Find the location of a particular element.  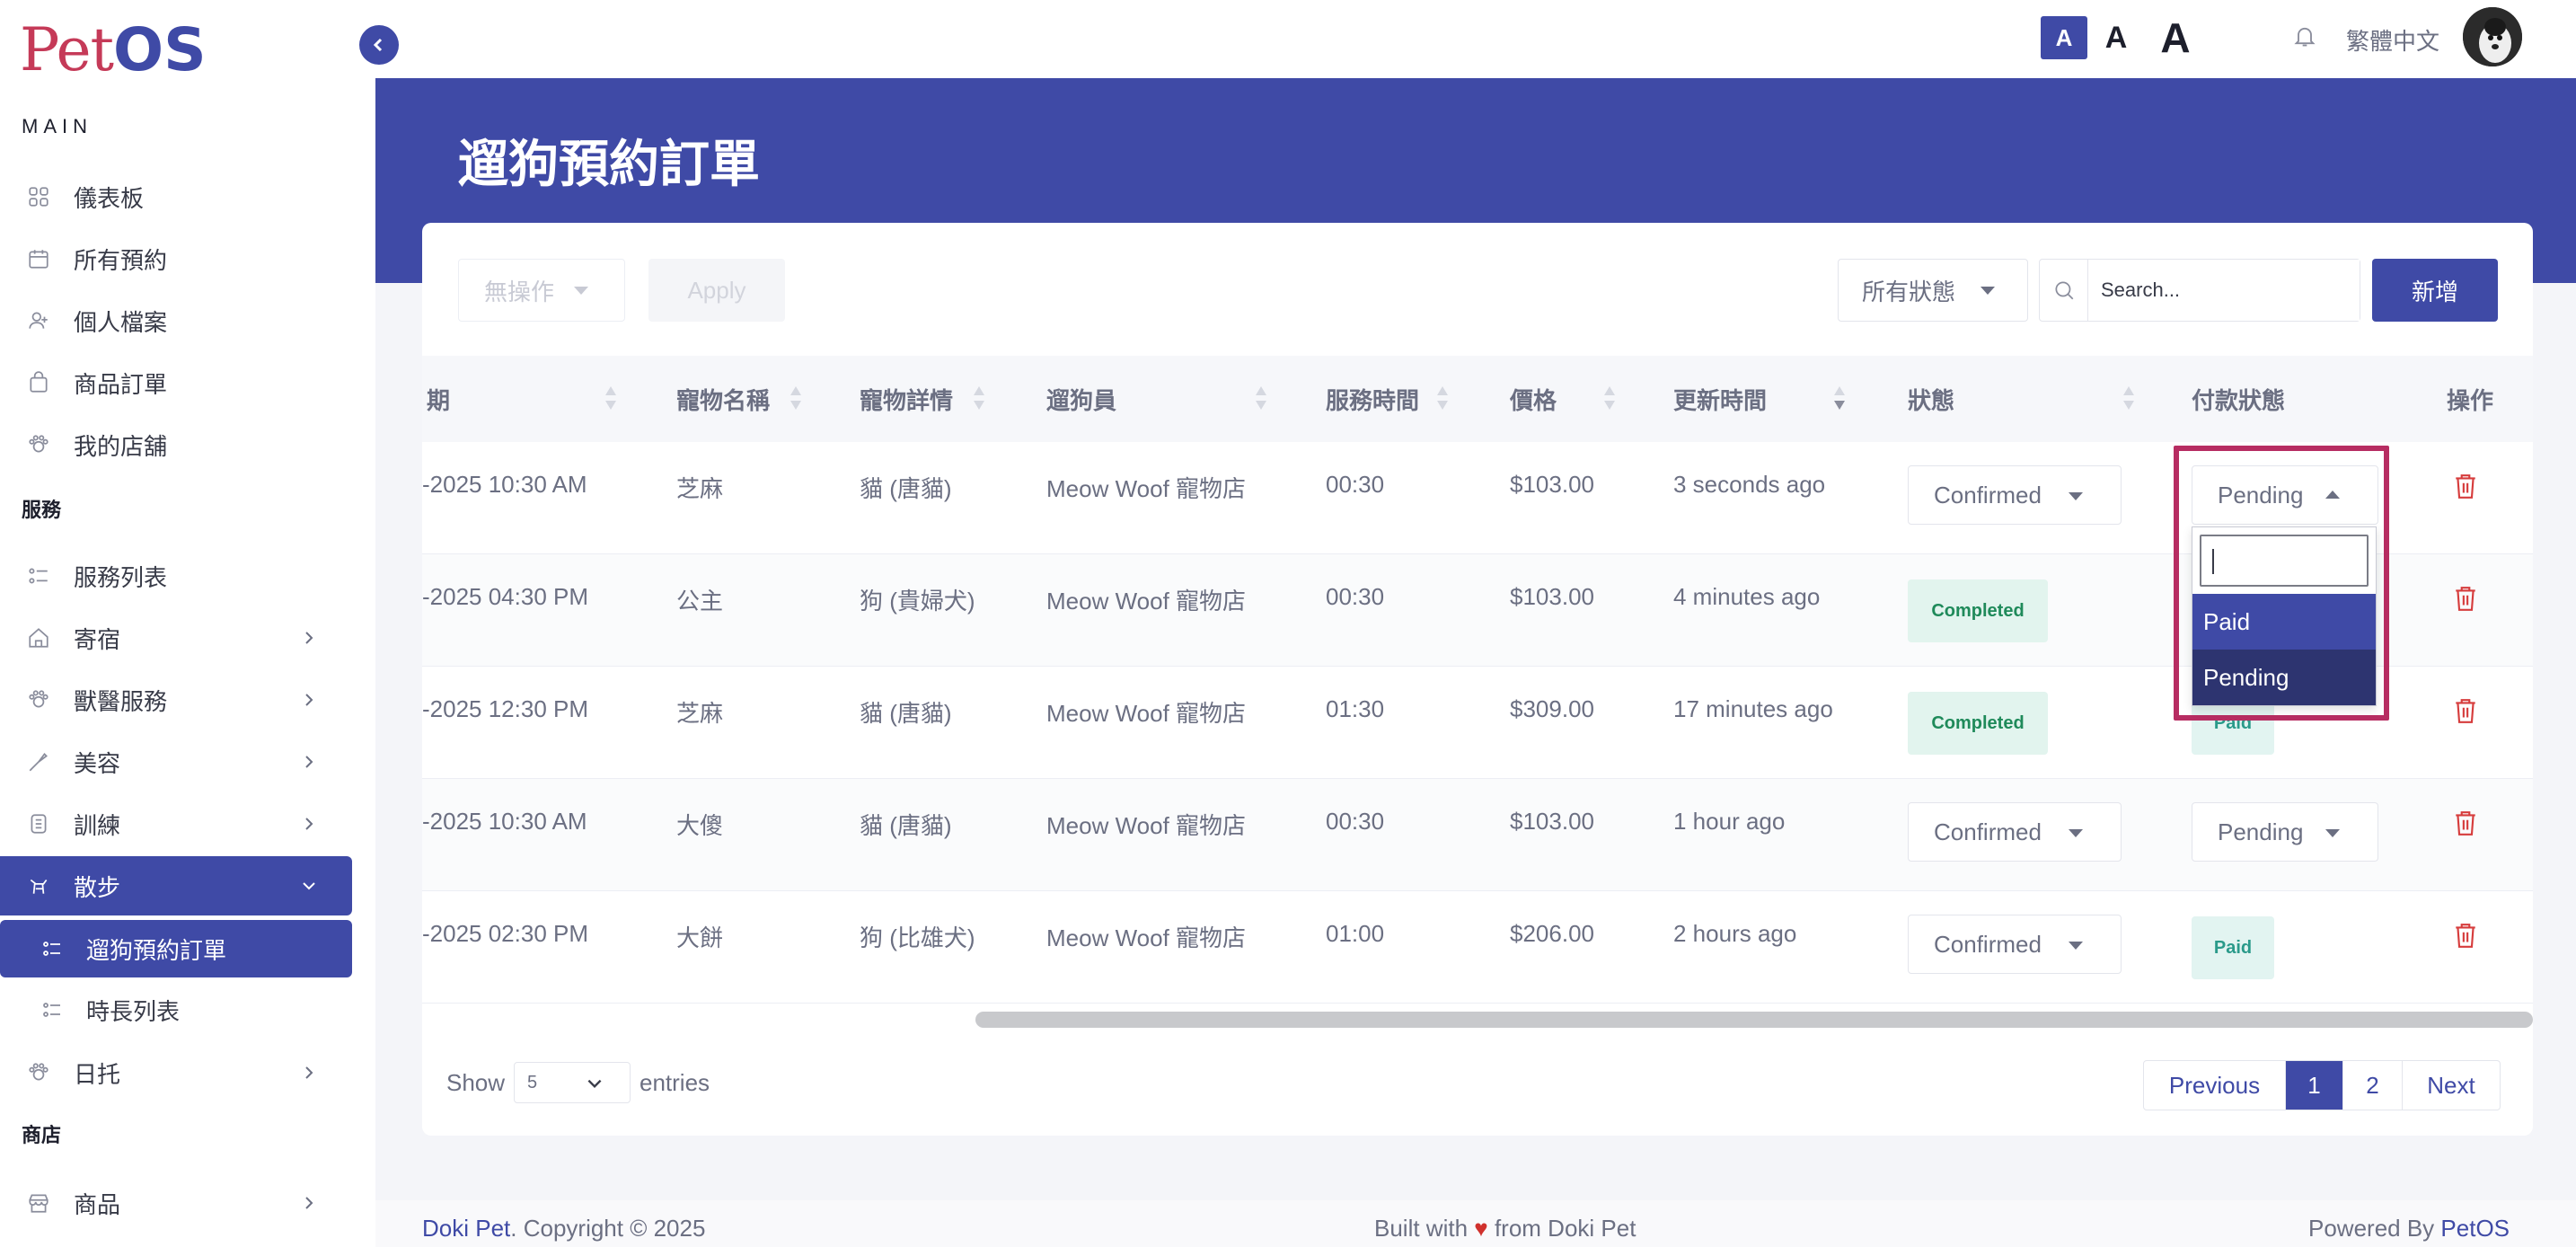

cell-duration: 00:30 is located at coordinates (1355, 485).